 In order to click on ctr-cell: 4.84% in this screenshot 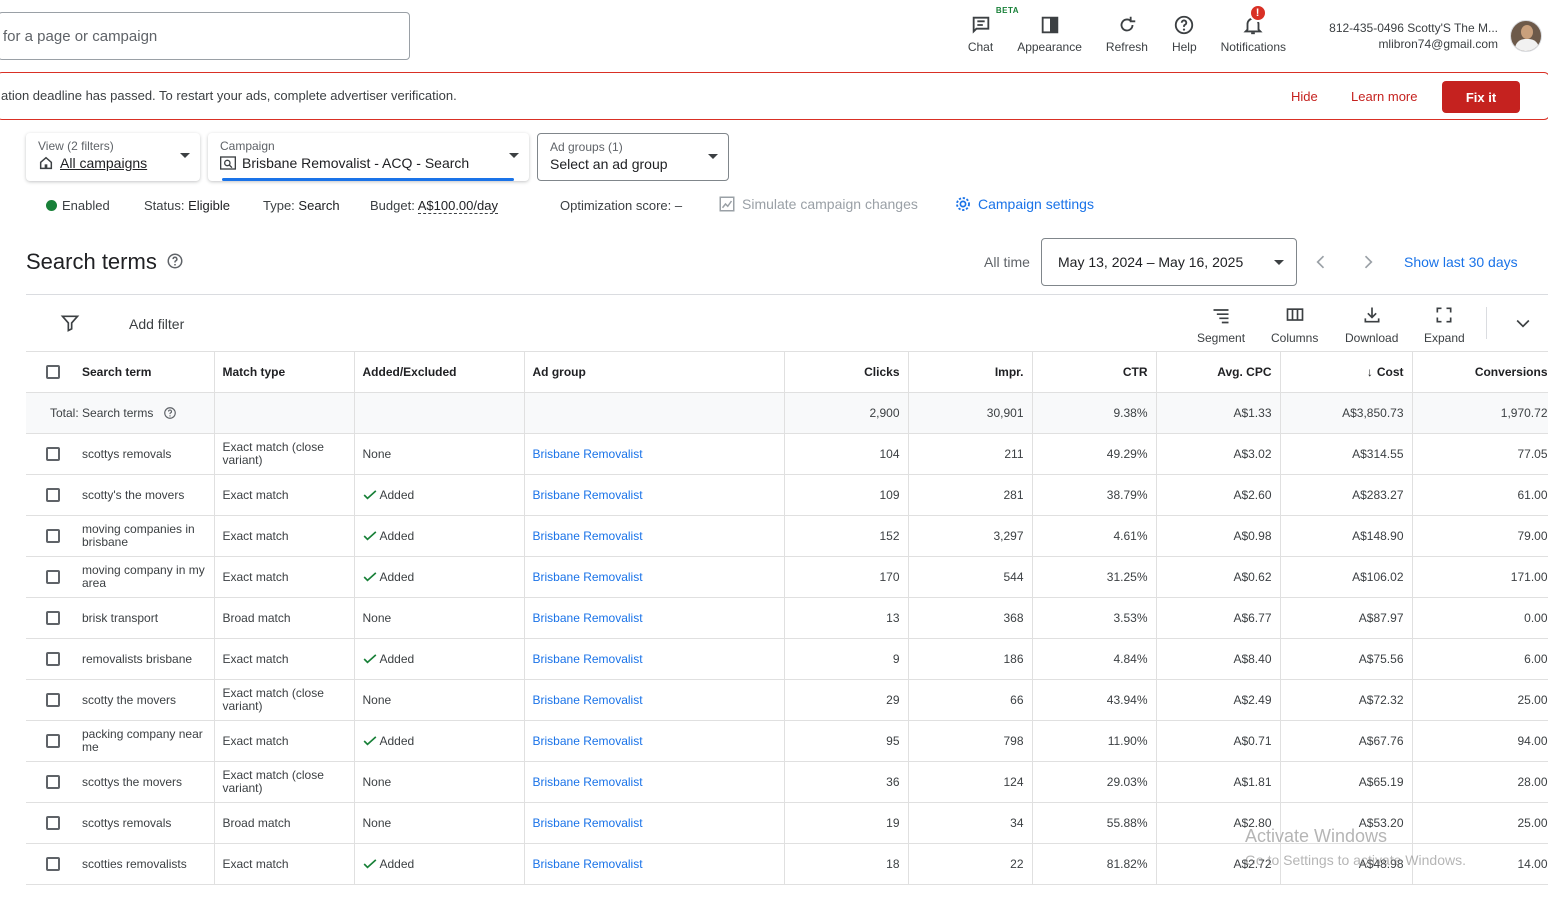, I will do `click(1094, 659)`.